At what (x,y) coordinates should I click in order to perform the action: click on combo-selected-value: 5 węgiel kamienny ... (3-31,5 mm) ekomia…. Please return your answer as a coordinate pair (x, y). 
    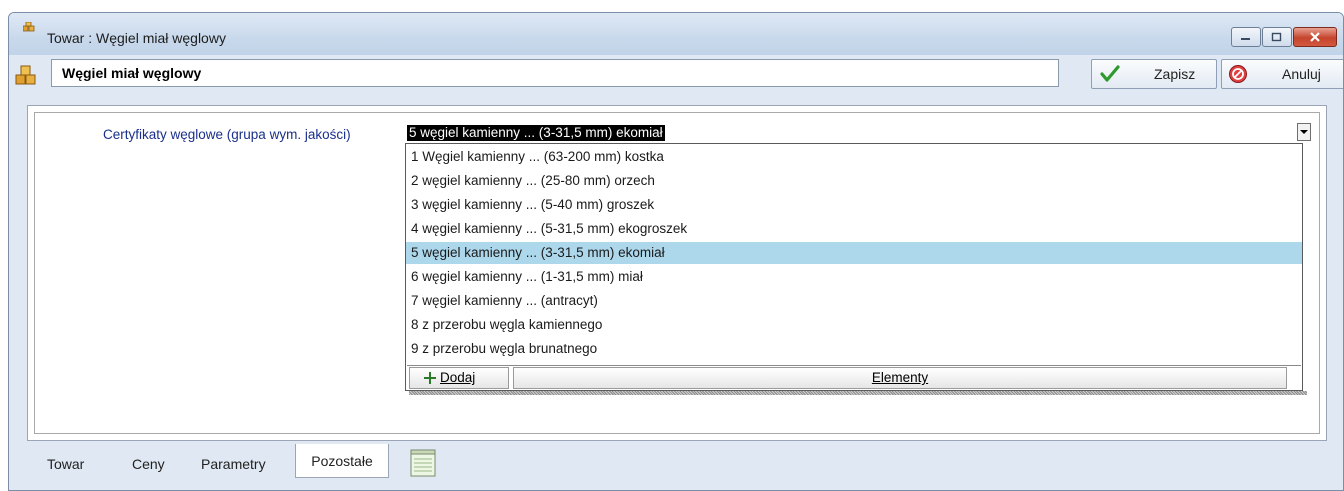
    Looking at the image, I should click on (536, 133).